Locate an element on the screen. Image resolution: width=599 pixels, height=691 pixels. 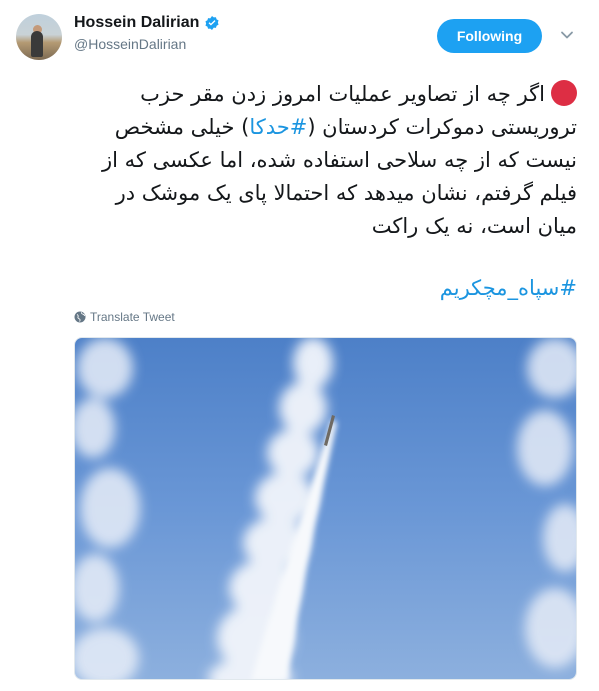
red-circle-emoji is located at coordinates (564, 93).